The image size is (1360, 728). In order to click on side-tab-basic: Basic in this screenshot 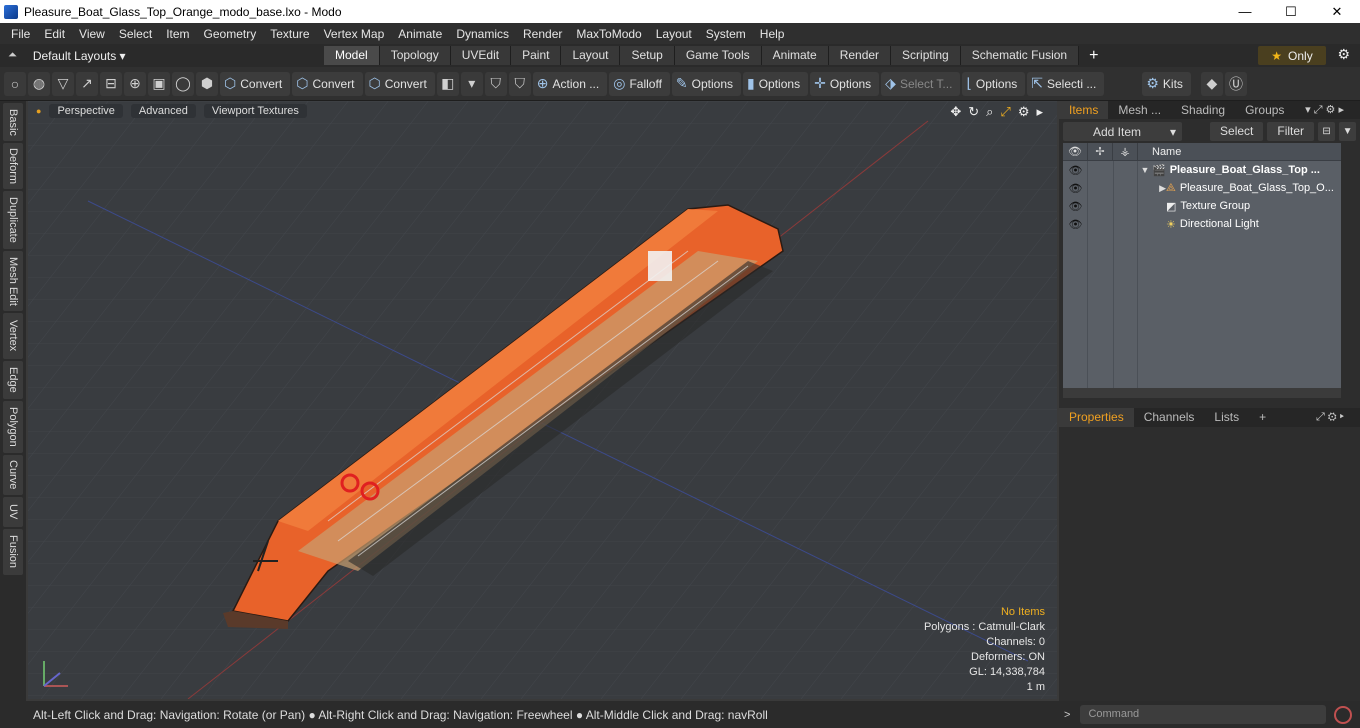, I will do `click(13, 122)`.